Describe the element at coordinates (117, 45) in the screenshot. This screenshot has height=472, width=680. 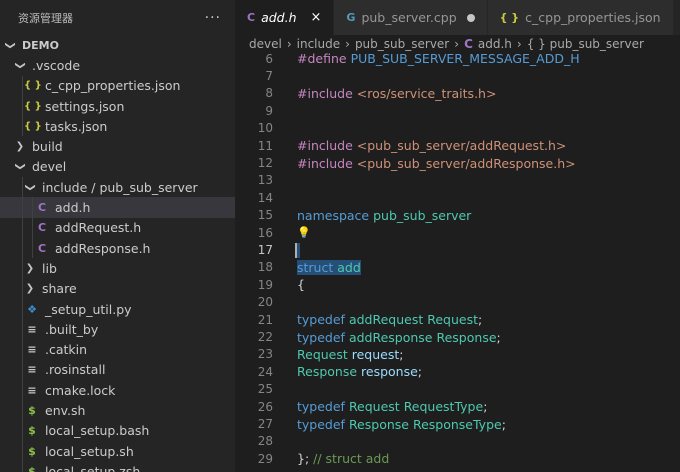
I see `tree-item-demo: ❯ DEMO` at that location.